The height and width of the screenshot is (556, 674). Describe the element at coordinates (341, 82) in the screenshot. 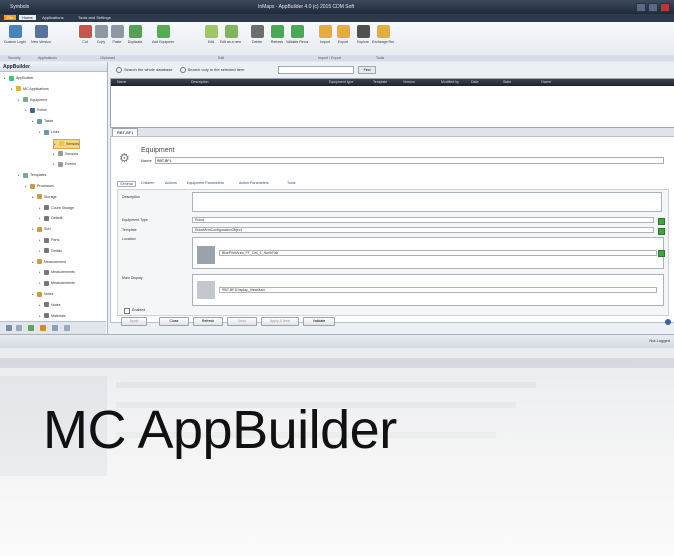

I see `grid-column-header: Equipment type` at that location.